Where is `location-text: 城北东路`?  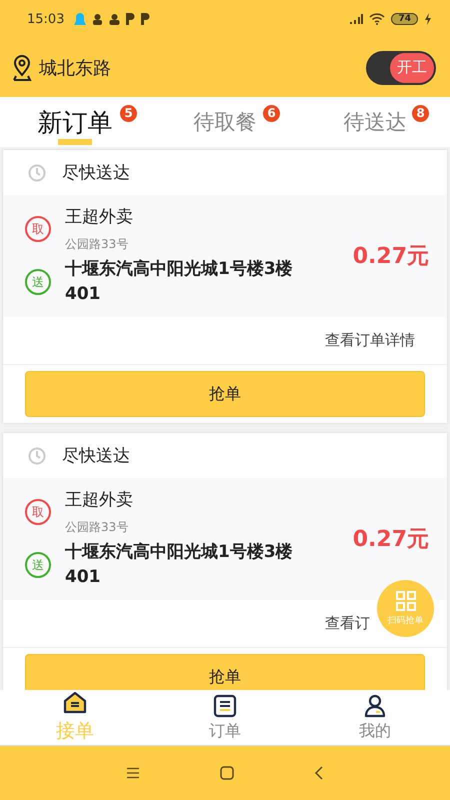 location-text: 城北东路 is located at coordinates (75, 68).